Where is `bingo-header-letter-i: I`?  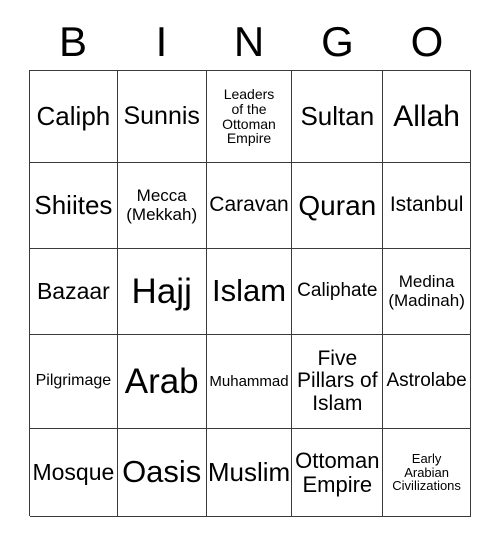
bingo-header-letter-i: I is located at coordinates (161, 41).